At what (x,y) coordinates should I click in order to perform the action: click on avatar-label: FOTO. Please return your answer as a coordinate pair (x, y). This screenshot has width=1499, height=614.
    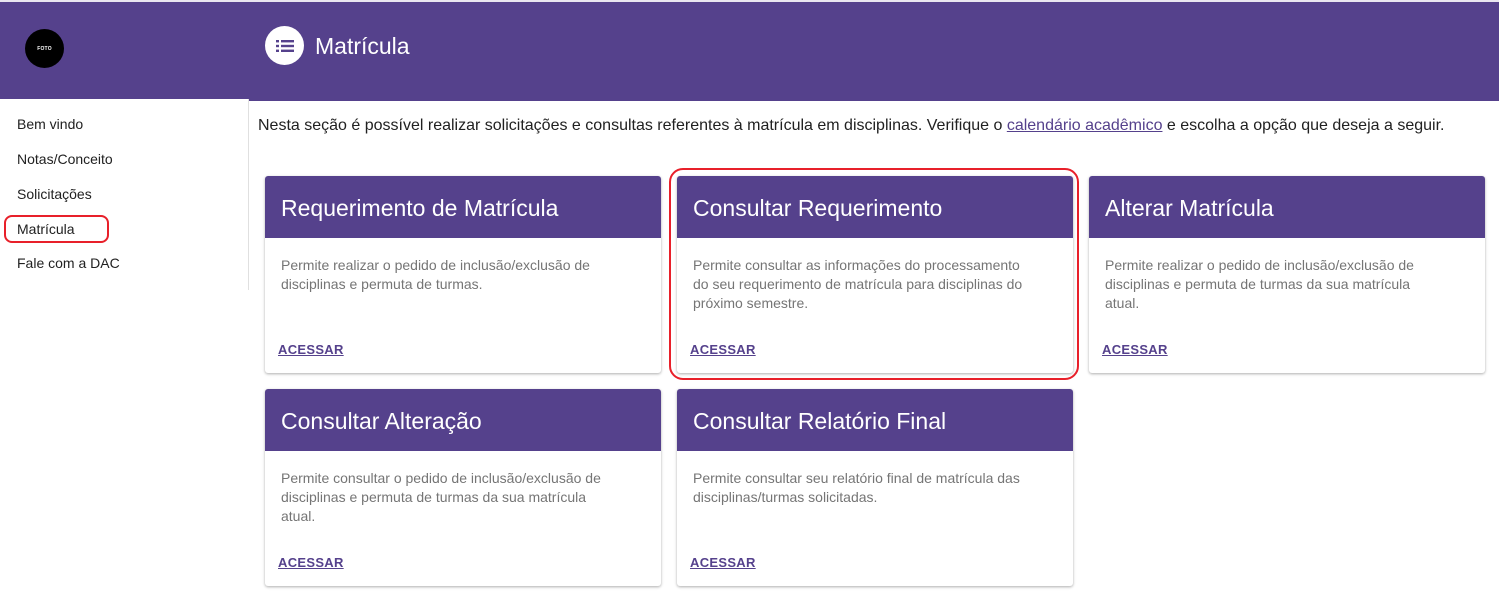
    Looking at the image, I should click on (44, 48).